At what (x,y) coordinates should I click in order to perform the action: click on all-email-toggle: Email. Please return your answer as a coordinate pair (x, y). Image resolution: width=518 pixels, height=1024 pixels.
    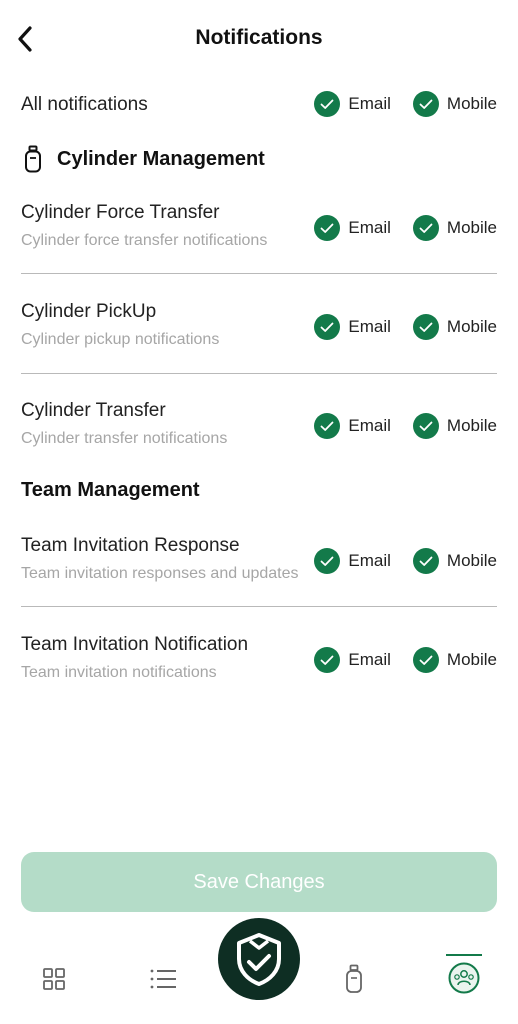
    Looking at the image, I should click on (352, 104).